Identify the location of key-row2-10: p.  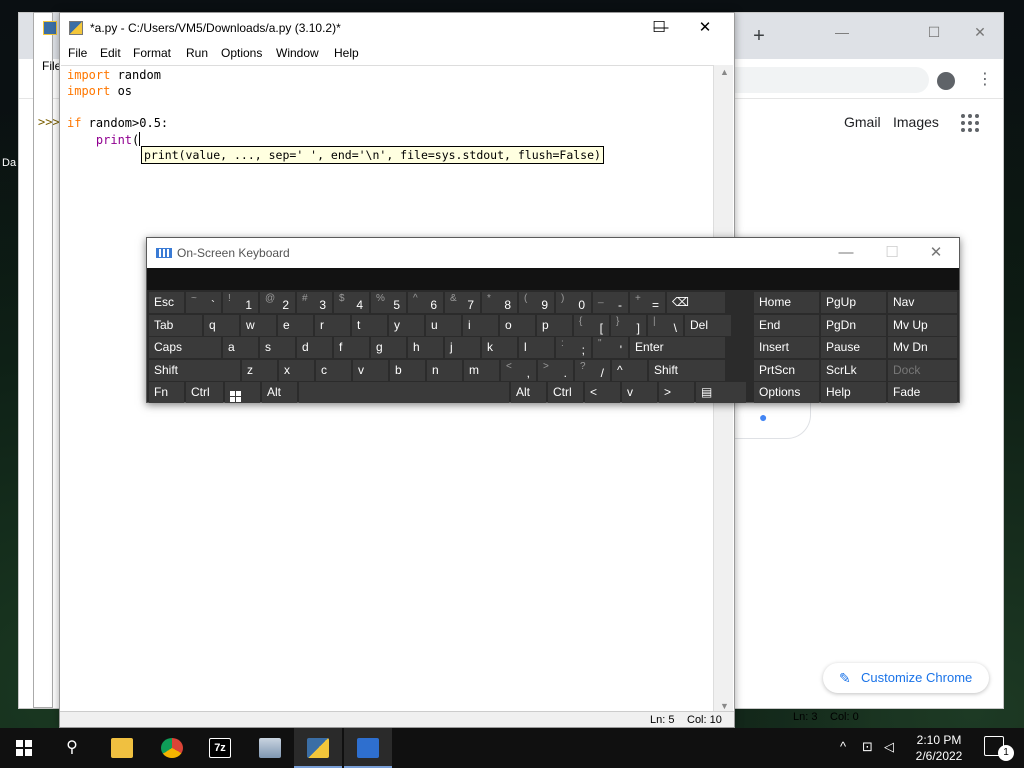
(554, 325).